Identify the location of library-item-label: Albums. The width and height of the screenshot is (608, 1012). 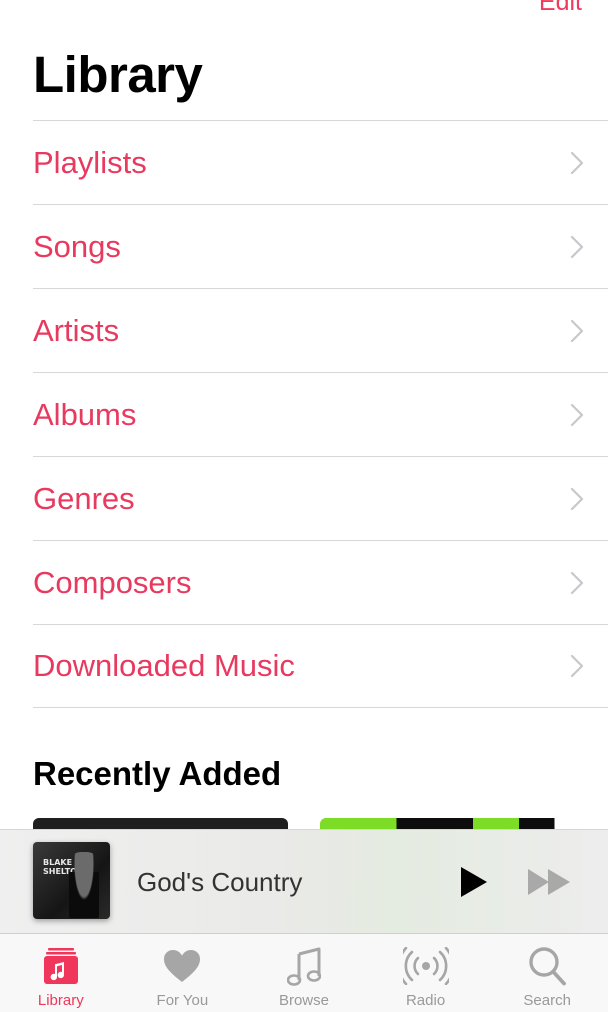
(85, 414).